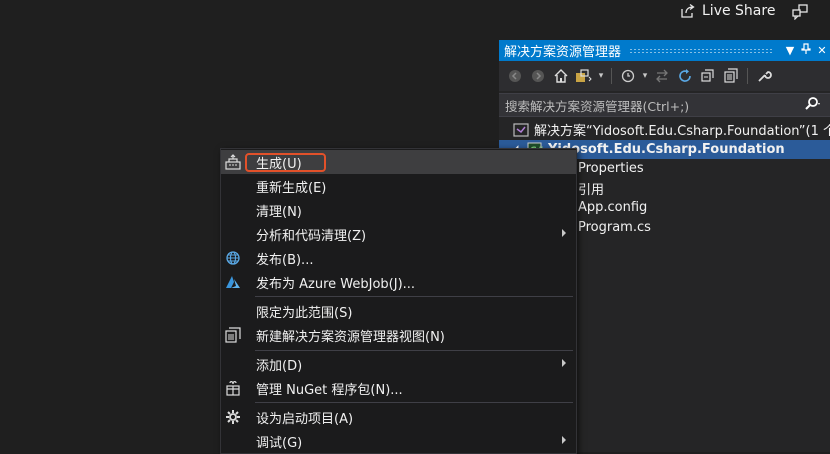 Image resolution: width=830 pixels, height=454 pixels. What do you see at coordinates (398, 364) in the screenshot?
I see `menu-item-add: 添加(D)` at bounding box center [398, 364].